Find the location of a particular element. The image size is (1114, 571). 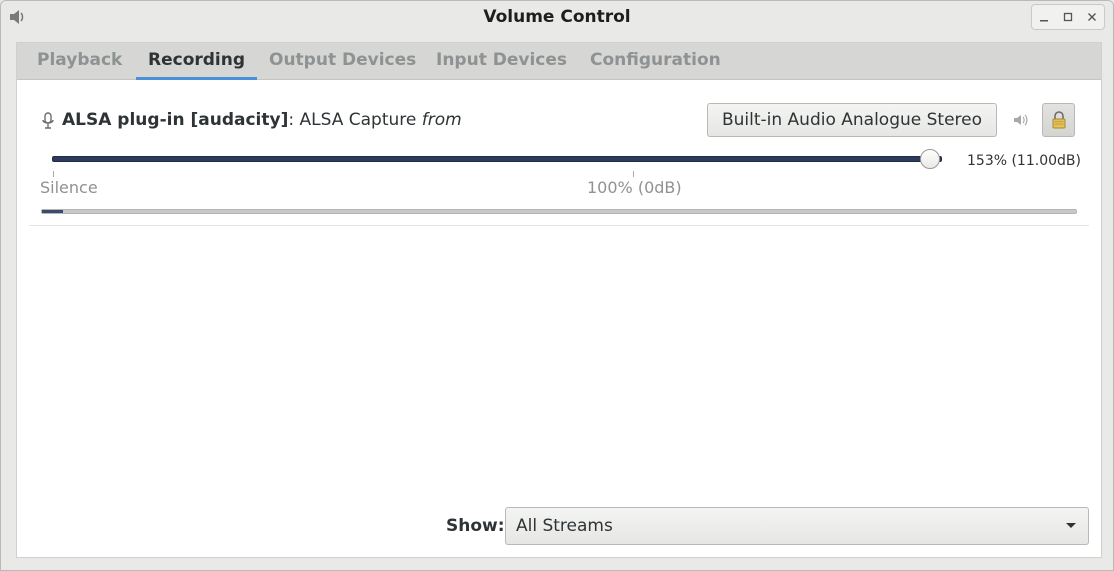

show-label: Show: is located at coordinates (475, 526).